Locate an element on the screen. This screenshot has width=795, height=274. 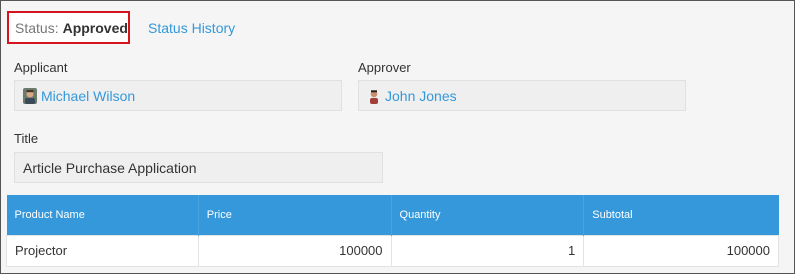
applicant-name: Michael Wilson is located at coordinates (88, 95).